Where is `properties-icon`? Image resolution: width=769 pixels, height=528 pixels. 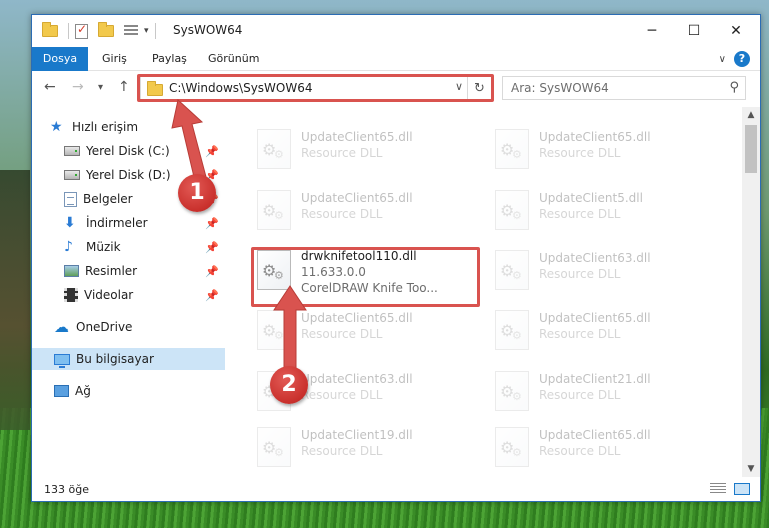 properties-icon is located at coordinates (81, 30).